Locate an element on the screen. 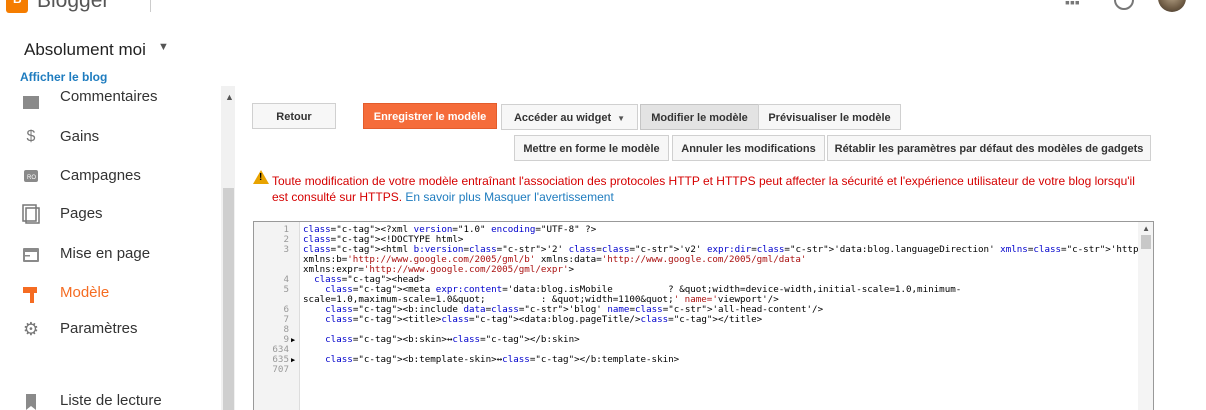 The image size is (1206, 410). sidebar-item-label: Mise en page is located at coordinates (105, 253).